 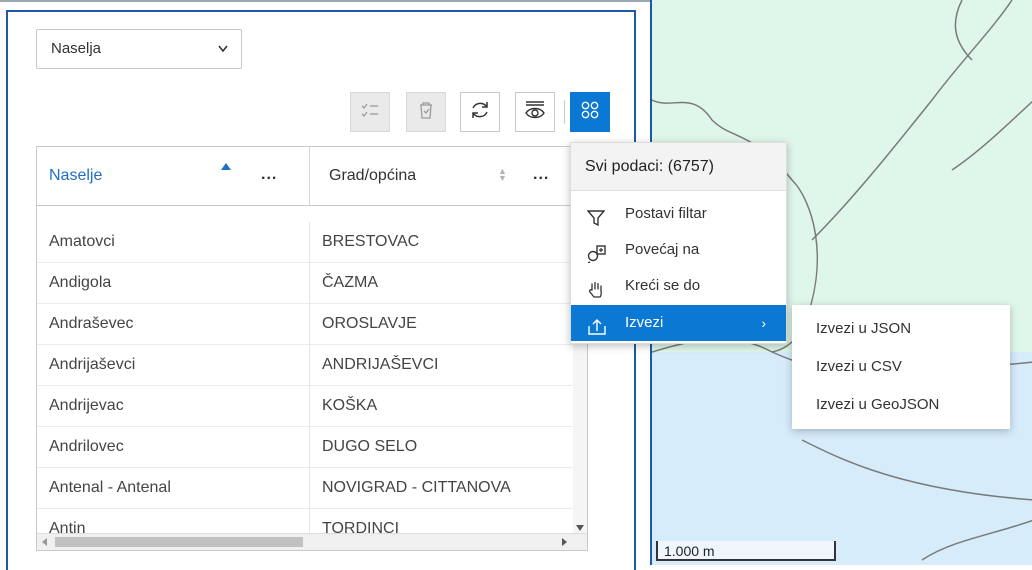 I want to click on table-row: Amatovci BRESTOVAC, so click(x=305, y=242).